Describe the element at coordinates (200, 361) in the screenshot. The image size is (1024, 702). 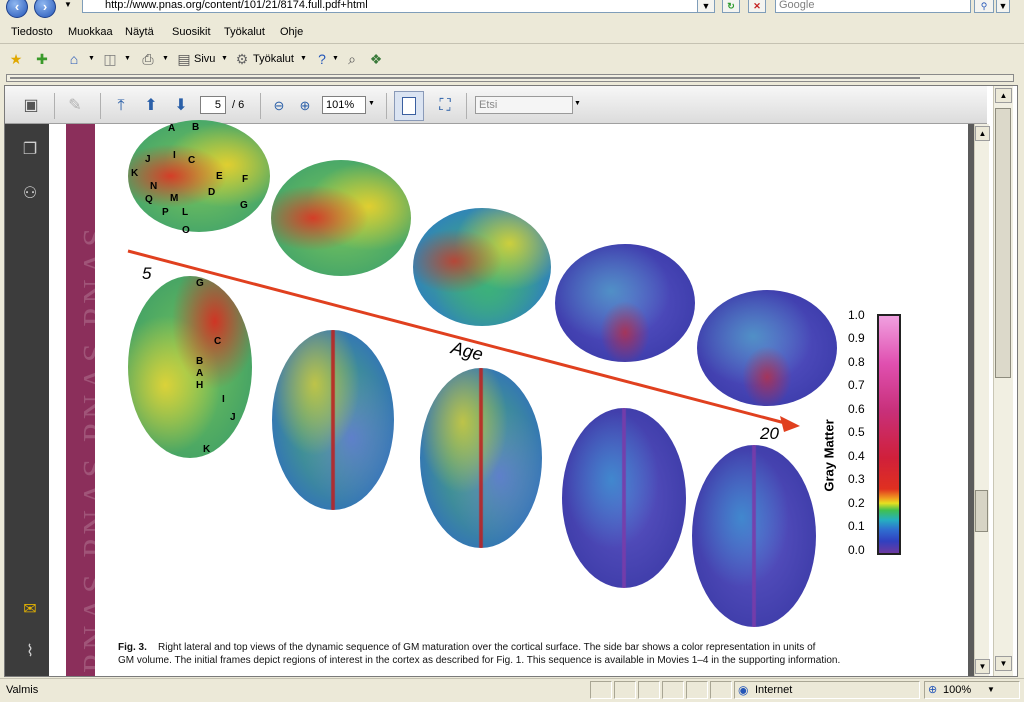
I see `roi-label: B` at that location.